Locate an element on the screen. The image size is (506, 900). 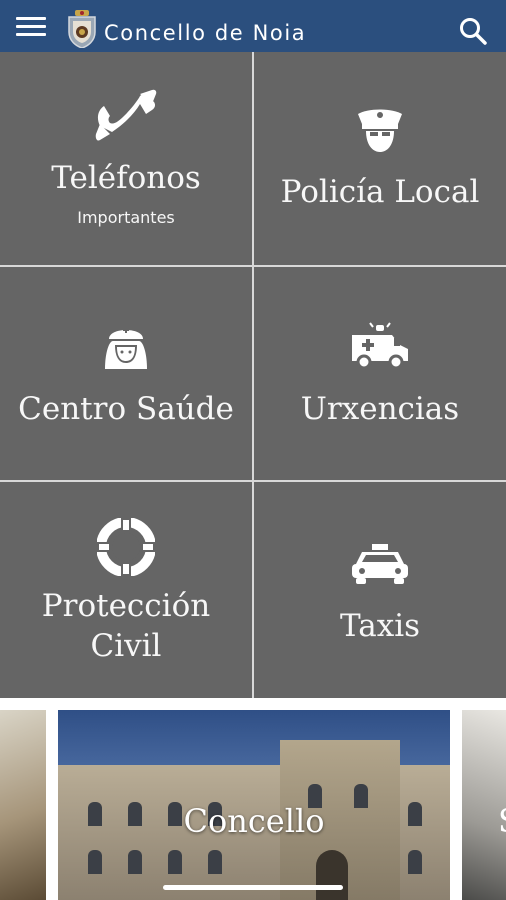
tile-label-line2: Civil is located at coordinates (126, 646).